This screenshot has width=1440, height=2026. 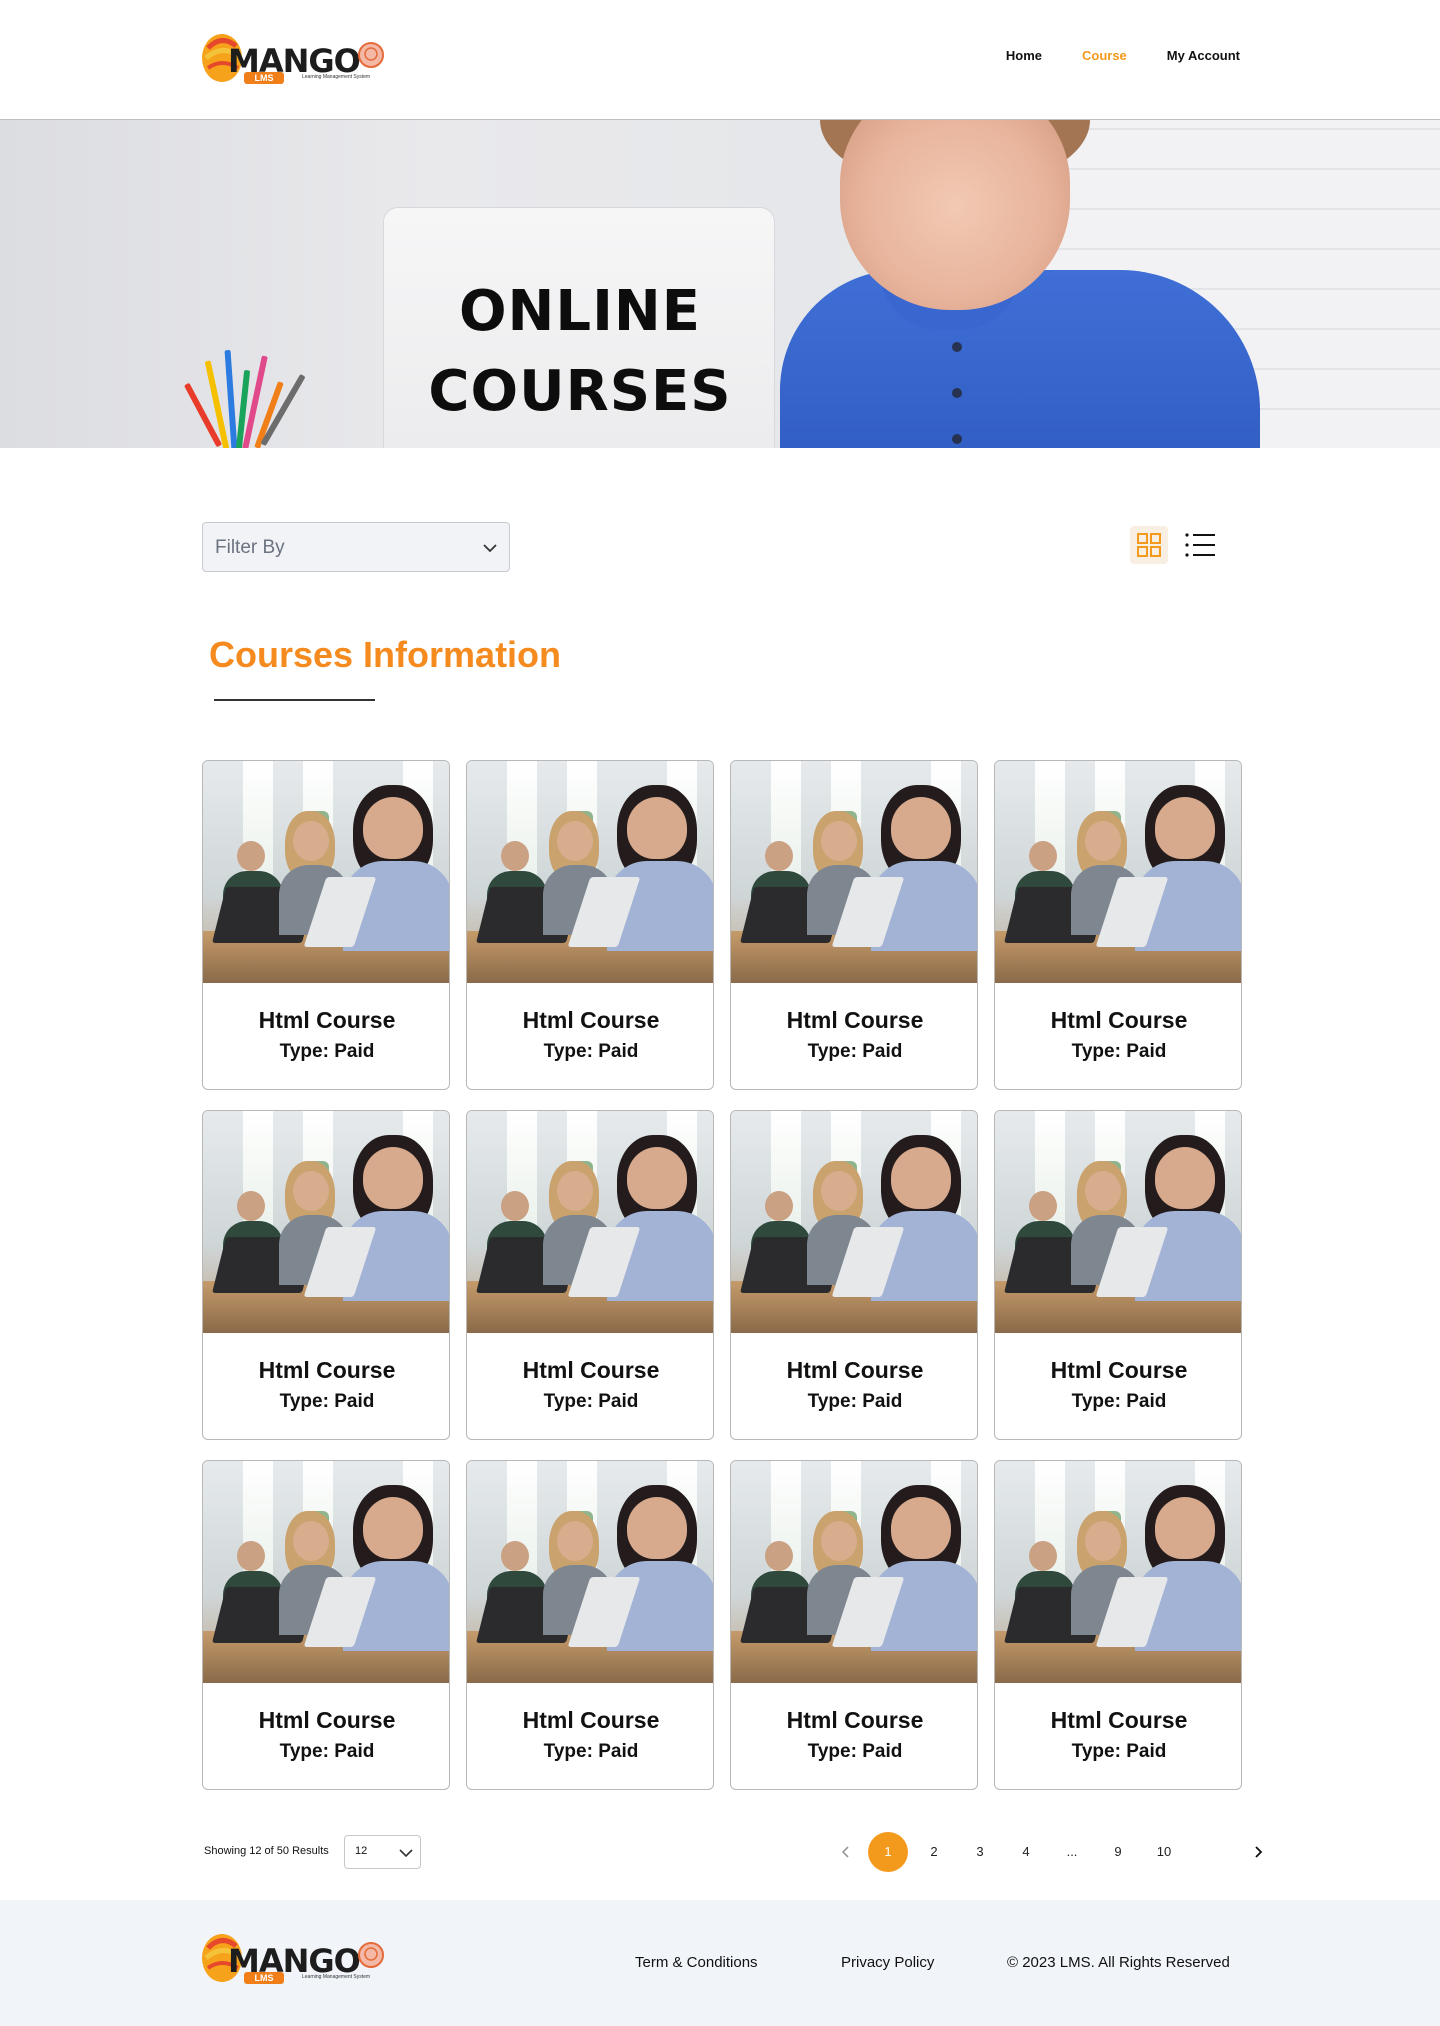 What do you see at coordinates (696, 1962) in the screenshot?
I see `terms-link: Term & Conditions` at bounding box center [696, 1962].